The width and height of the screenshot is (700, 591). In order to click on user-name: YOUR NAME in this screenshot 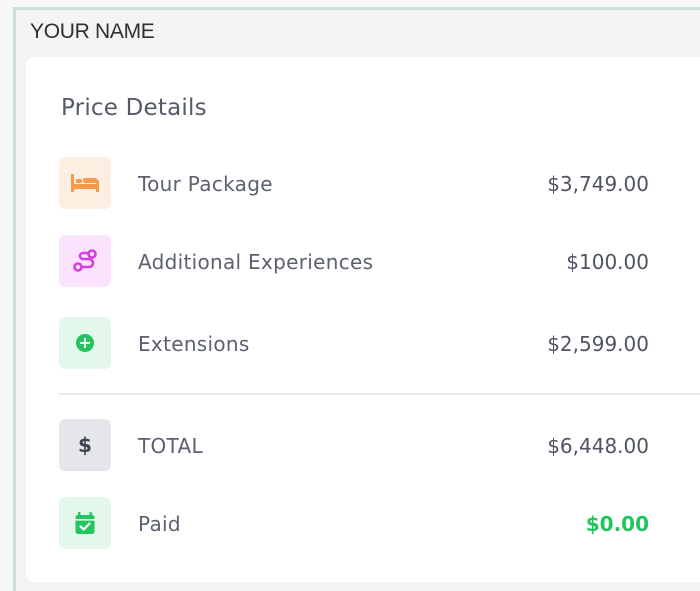, I will do `click(92, 31)`.